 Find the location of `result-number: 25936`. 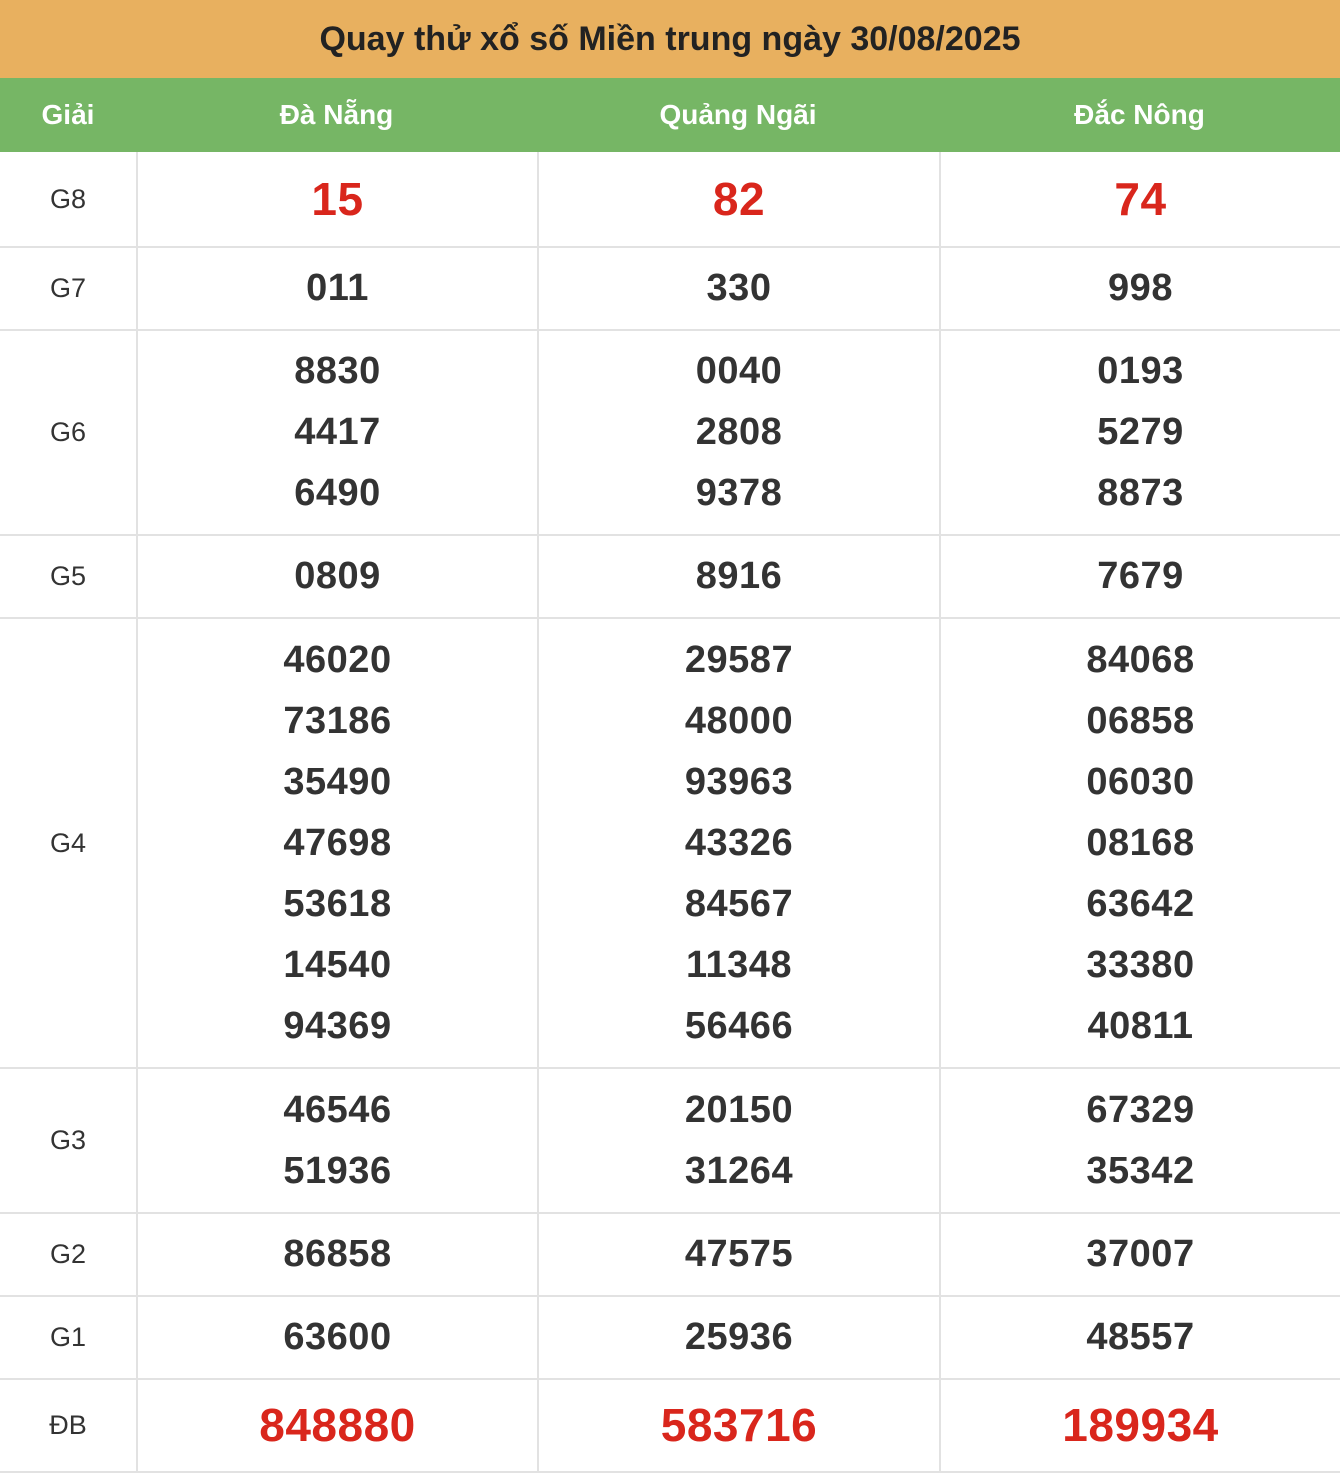

result-number: 25936 is located at coordinates (739, 1337).